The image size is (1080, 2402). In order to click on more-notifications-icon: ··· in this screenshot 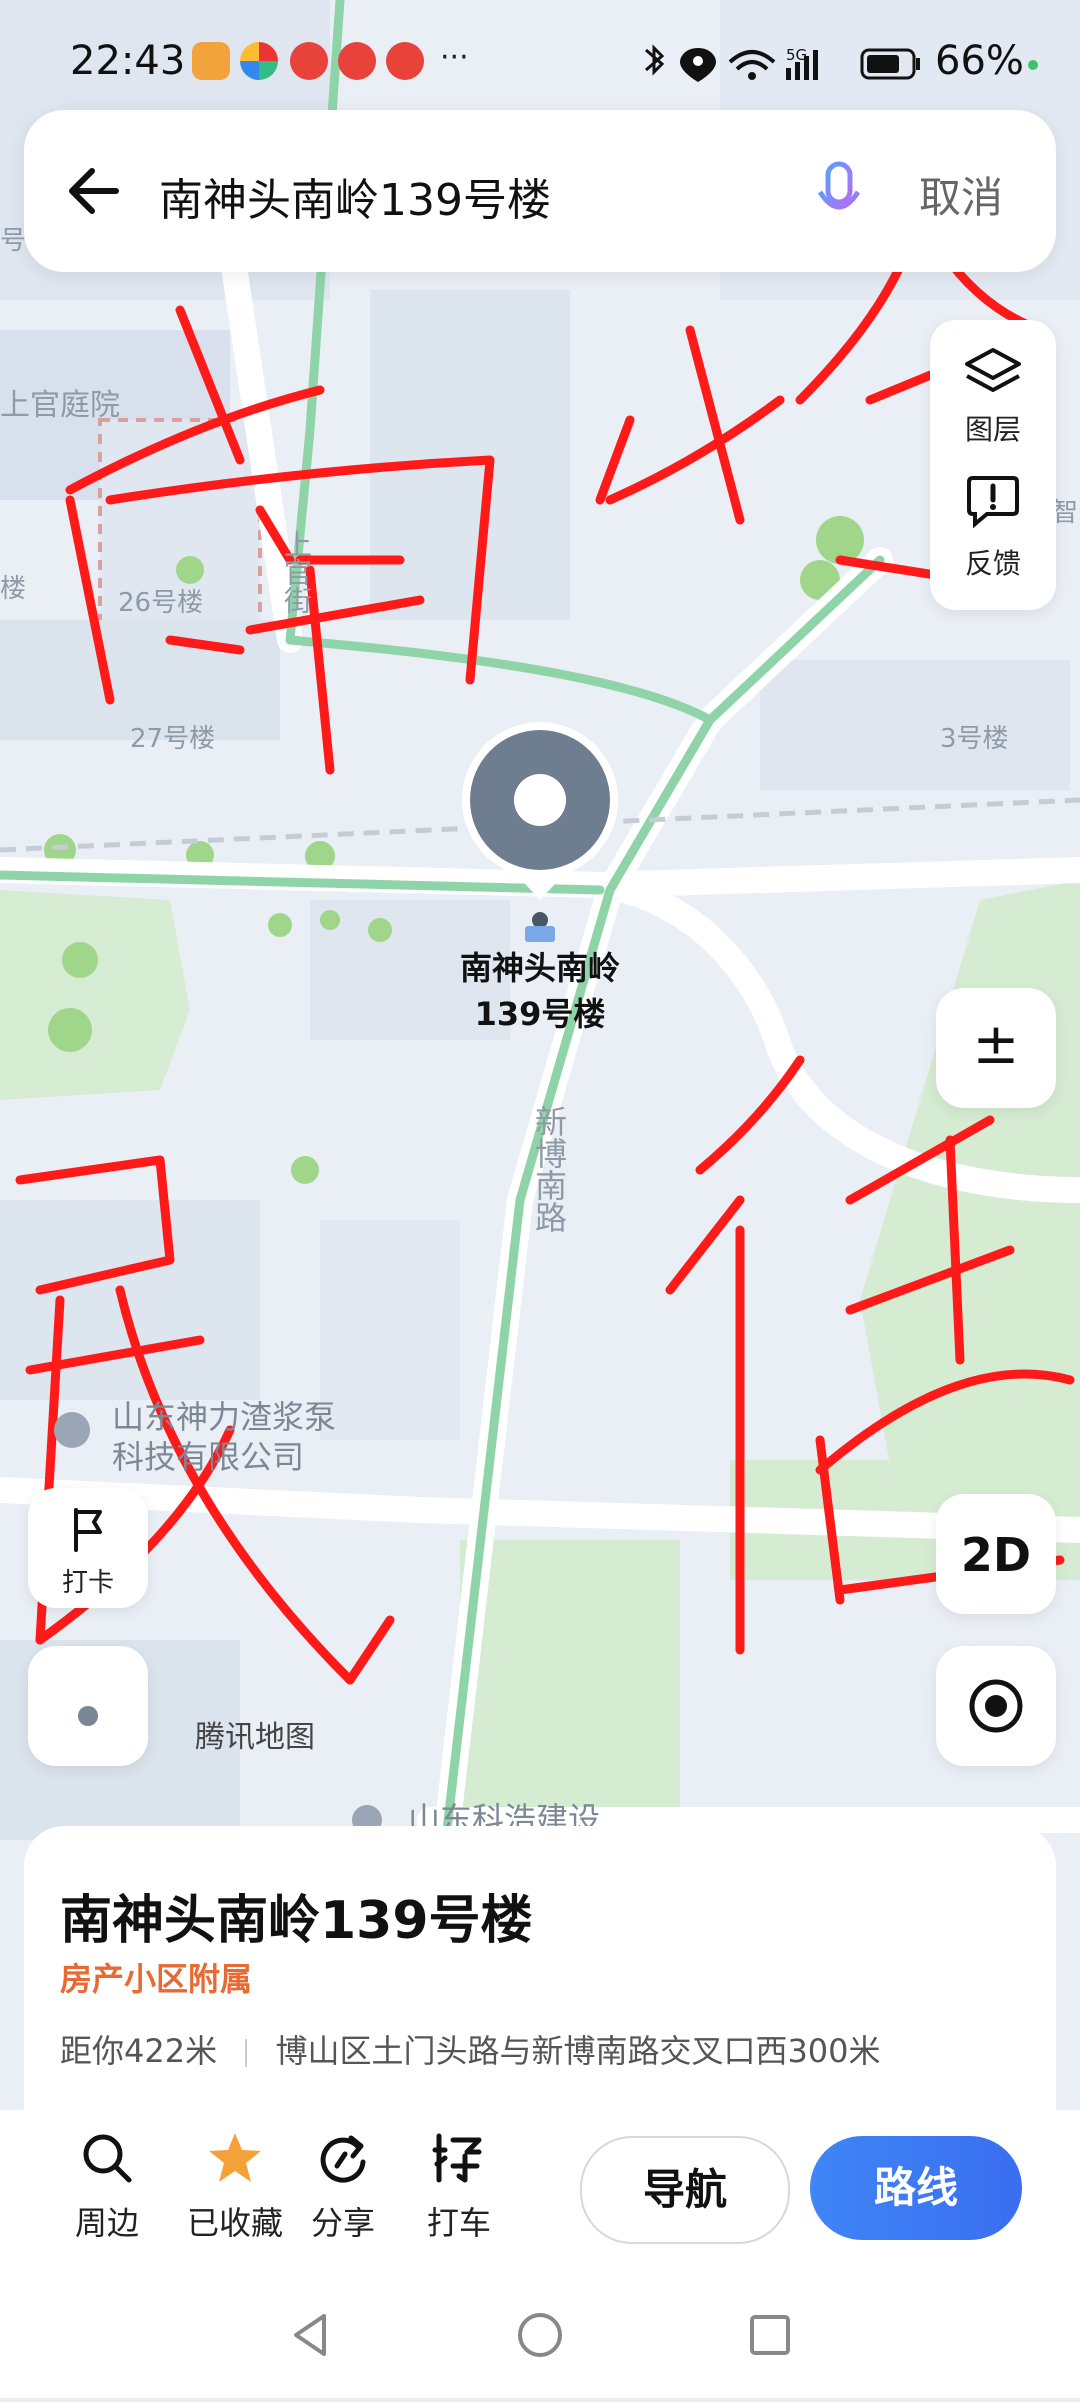, I will do `click(454, 57)`.